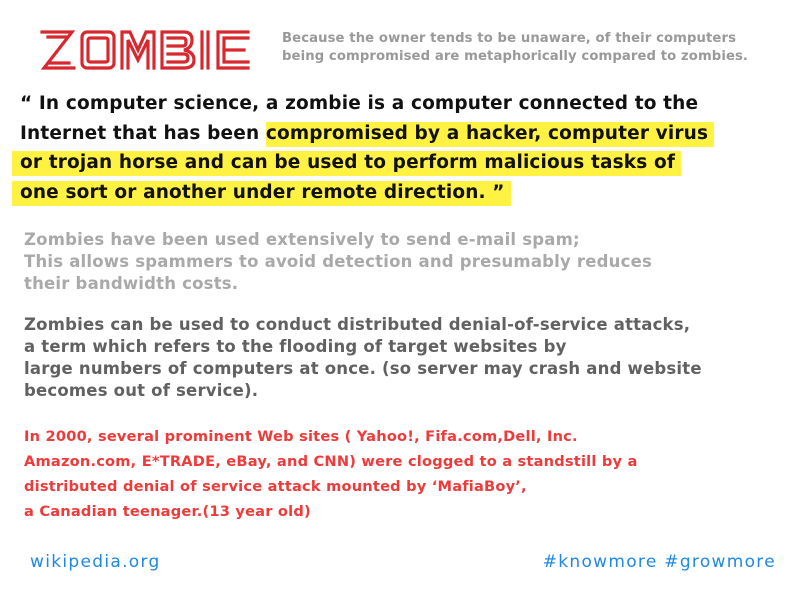 Image resolution: width=800 pixels, height=600 pixels. I want to click on paragraph-line: becomes out of service)., so click(141, 390).